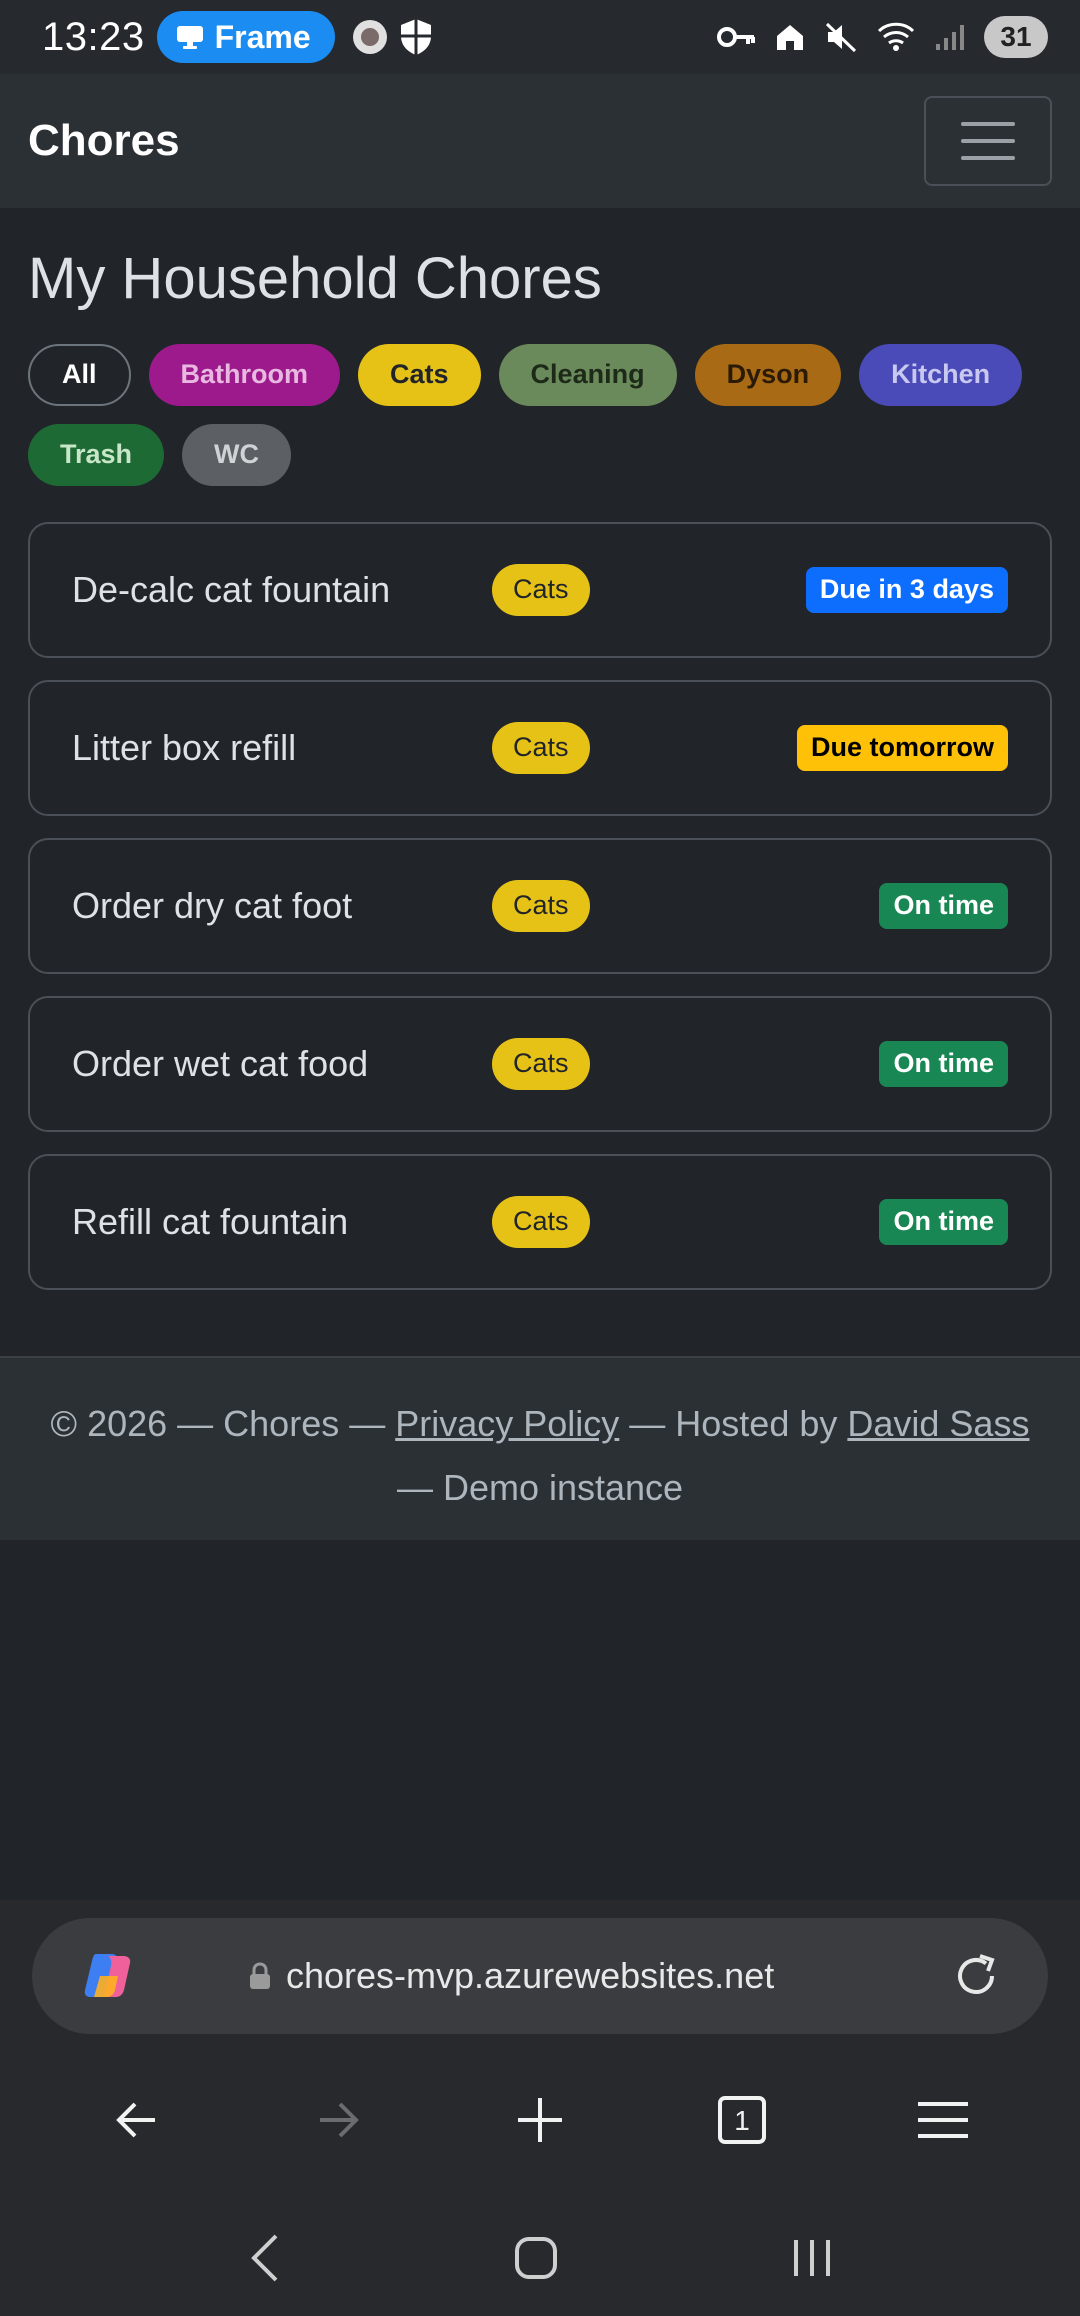  I want to click on arrow-left-icon, so click(135, 2120).